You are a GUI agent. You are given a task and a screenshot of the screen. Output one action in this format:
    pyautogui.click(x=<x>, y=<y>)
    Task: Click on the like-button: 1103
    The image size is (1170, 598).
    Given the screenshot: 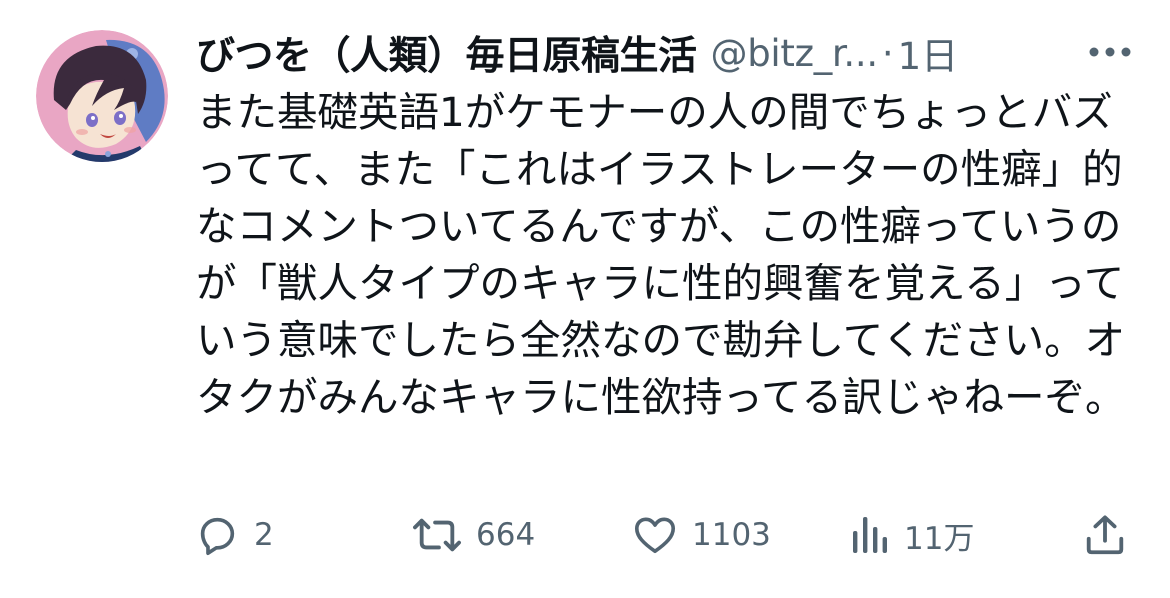 What is the action you would take?
    pyautogui.click(x=701, y=535)
    